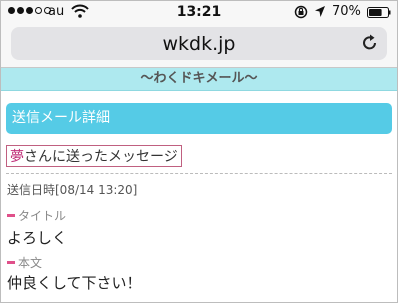 The image size is (398, 303). Describe the element at coordinates (199, 118) in the screenshot. I see `section-title: 送信メール詳細` at that location.